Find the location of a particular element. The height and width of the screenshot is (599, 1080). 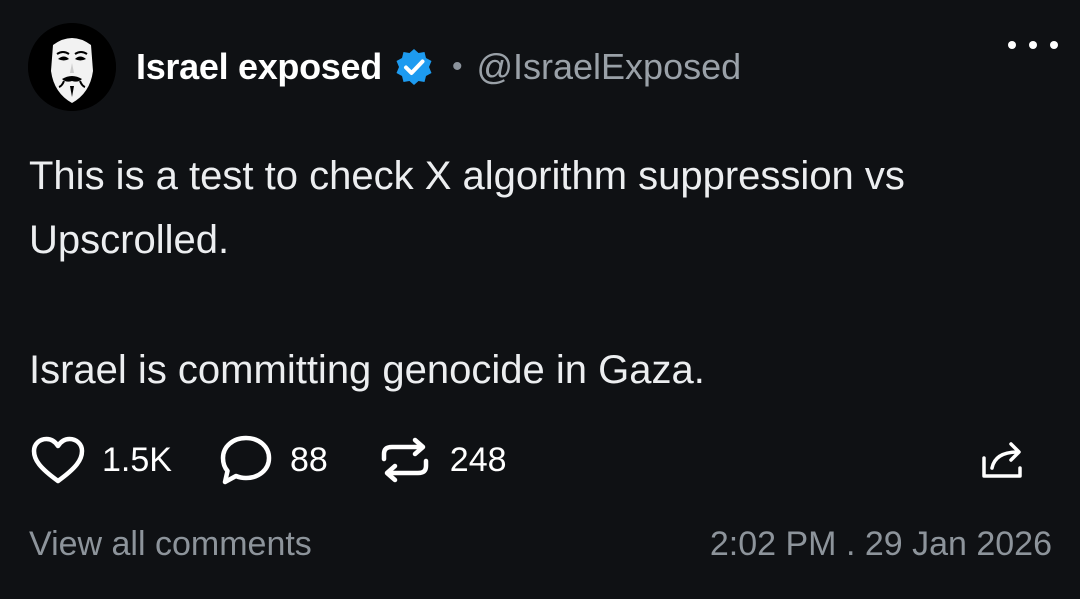

more-options-icon is located at coordinates (1033, 45).